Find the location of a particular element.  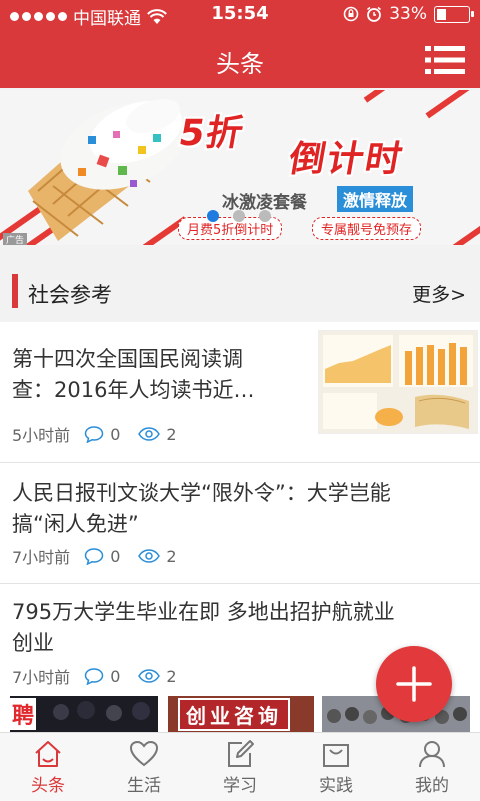

banner-headline-1: 5折 is located at coordinates (212, 133).